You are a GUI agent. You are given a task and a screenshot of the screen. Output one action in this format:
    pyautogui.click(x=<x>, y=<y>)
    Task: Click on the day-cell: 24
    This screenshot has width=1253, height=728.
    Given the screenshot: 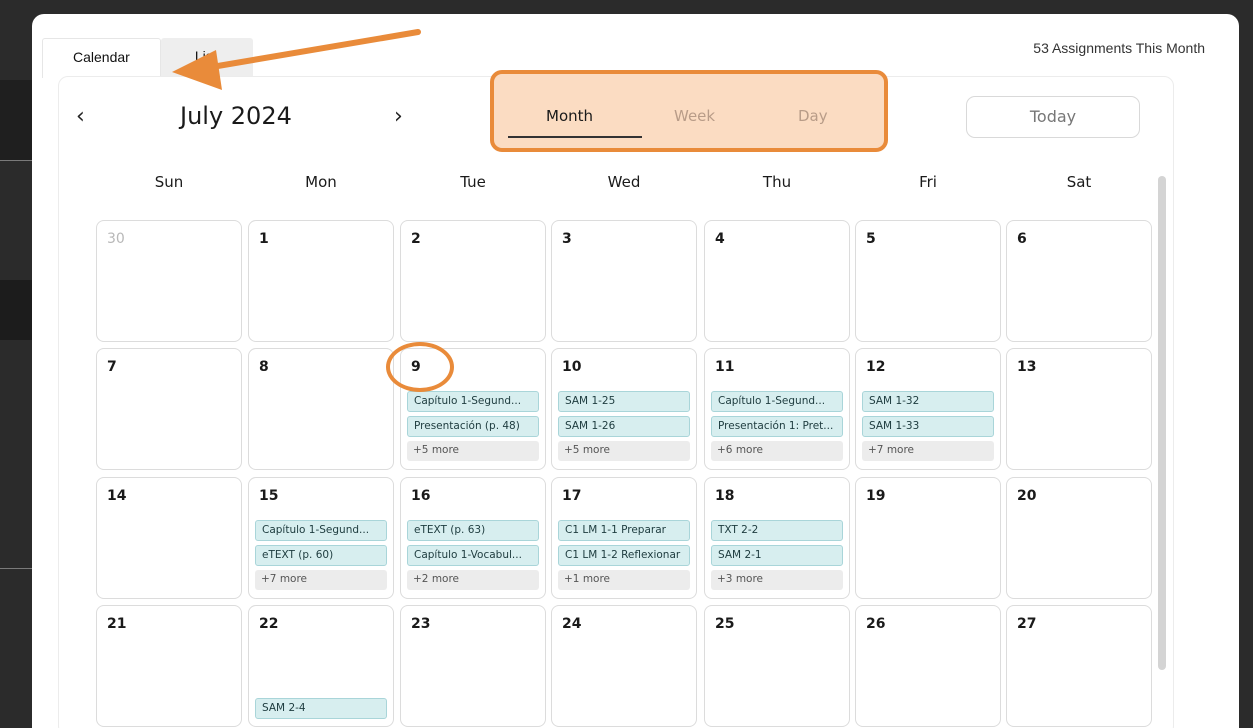 What is the action you would take?
    pyautogui.click(x=624, y=666)
    